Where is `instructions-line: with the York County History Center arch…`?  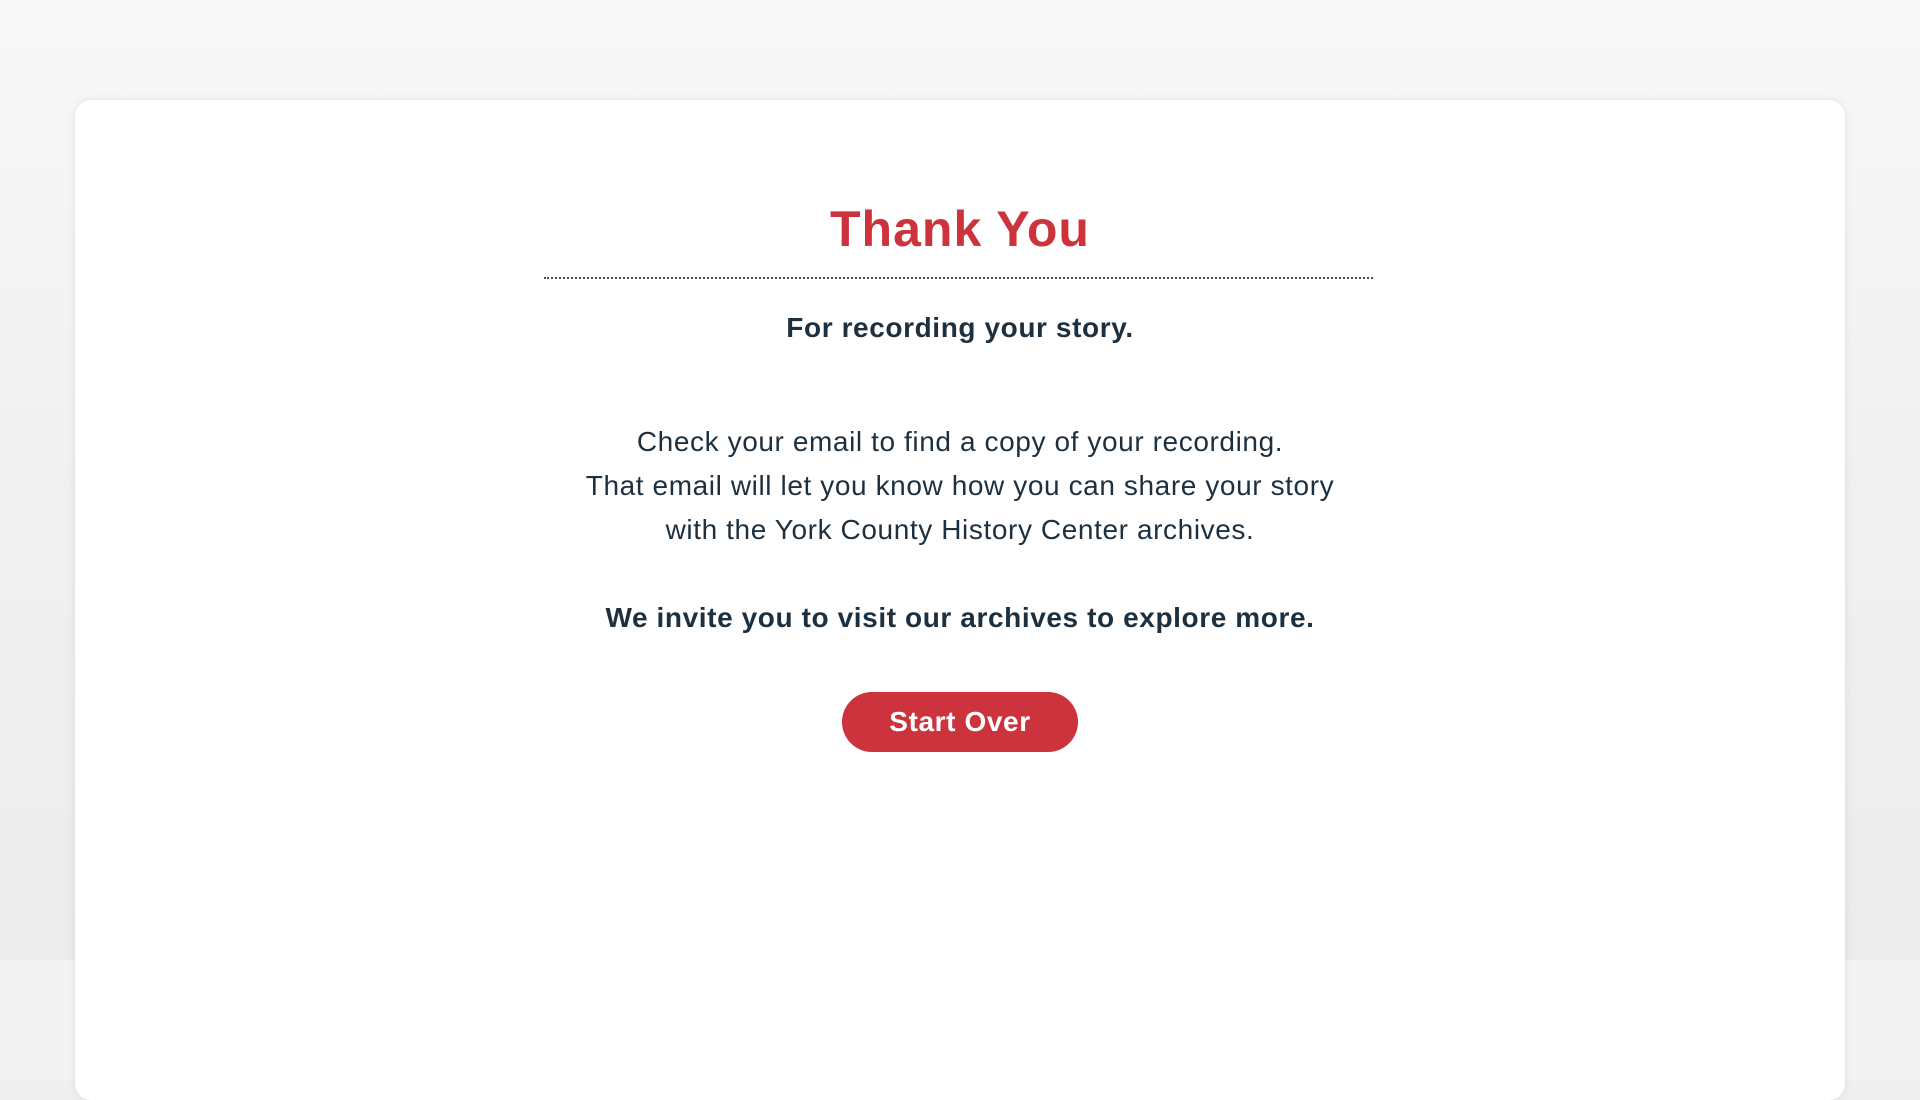
instructions-line: with the York County History Center arch… is located at coordinates (960, 529).